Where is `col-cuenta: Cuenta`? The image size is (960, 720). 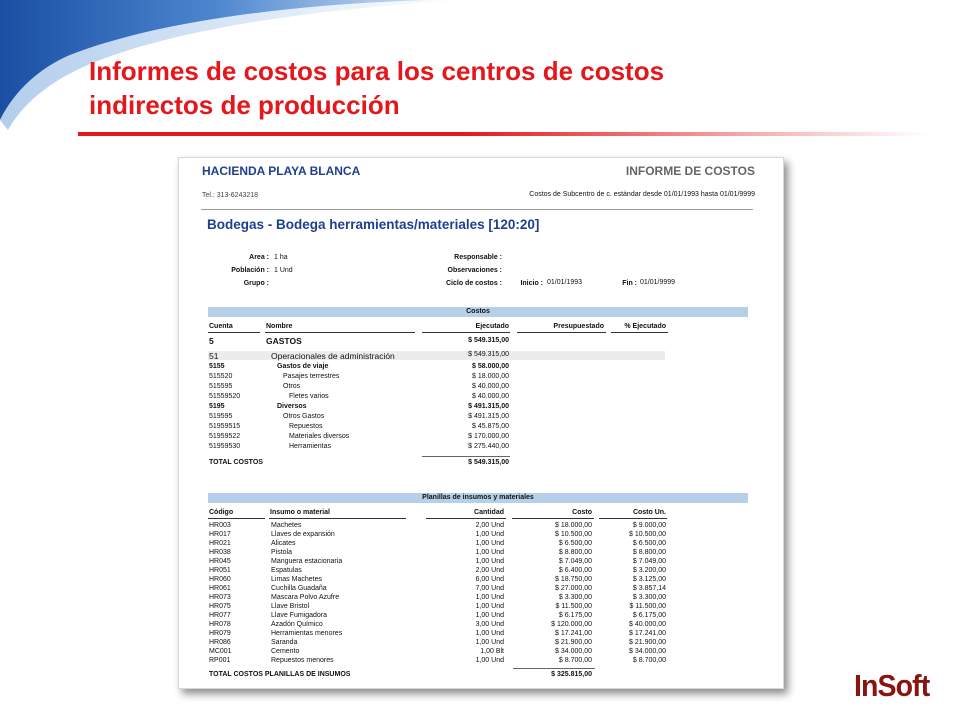
col-cuenta: Cuenta is located at coordinates (221, 326).